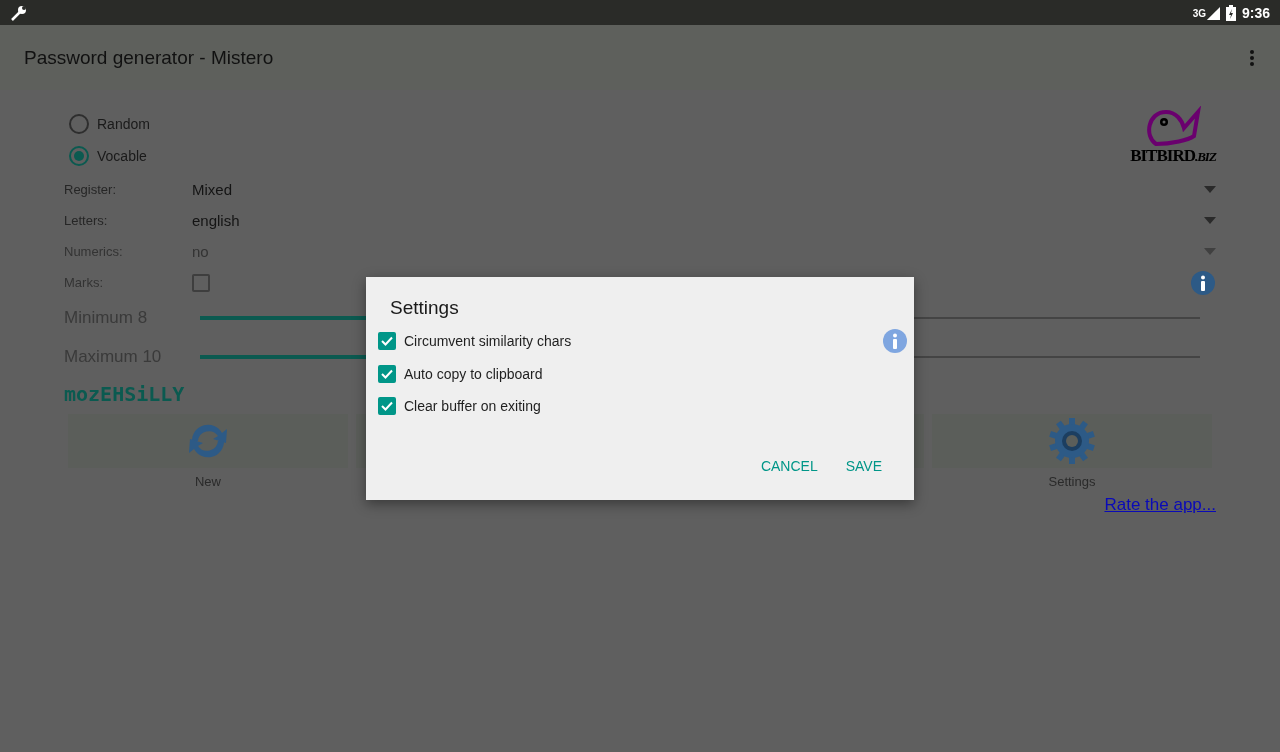 The image size is (1280, 752). What do you see at coordinates (1212, 12) in the screenshot?
I see `signal-icon` at bounding box center [1212, 12].